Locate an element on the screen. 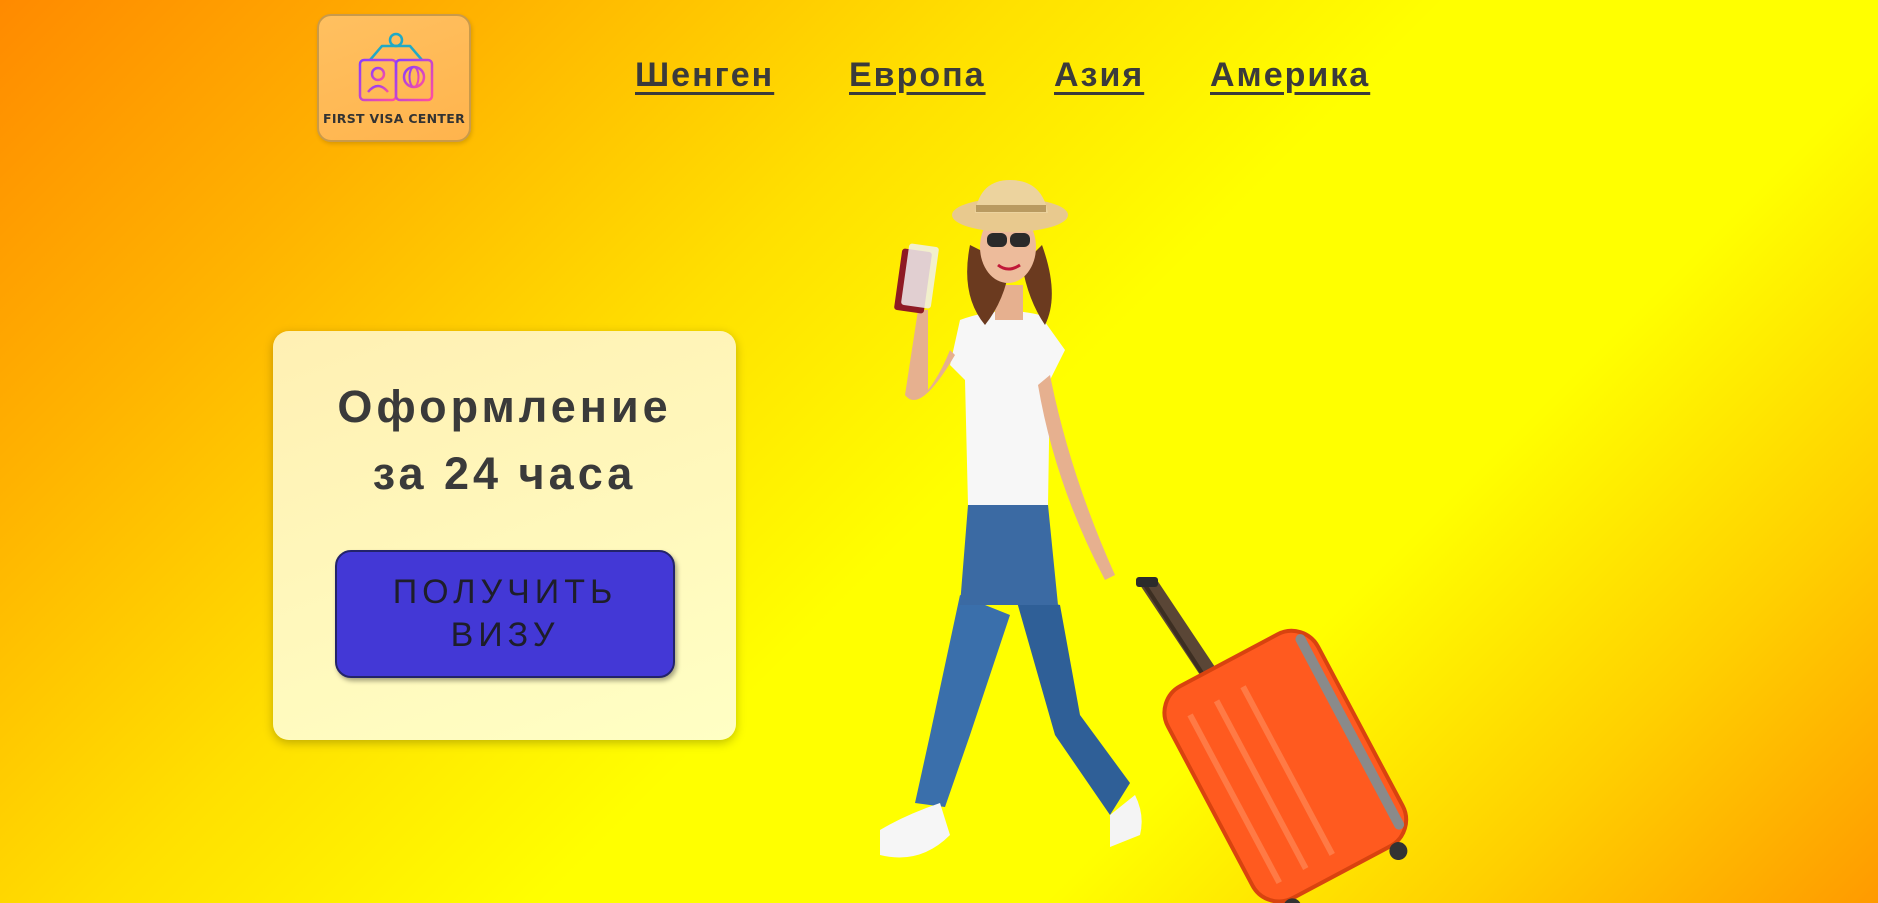  nav-link-asia: Азия is located at coordinates (1099, 75).